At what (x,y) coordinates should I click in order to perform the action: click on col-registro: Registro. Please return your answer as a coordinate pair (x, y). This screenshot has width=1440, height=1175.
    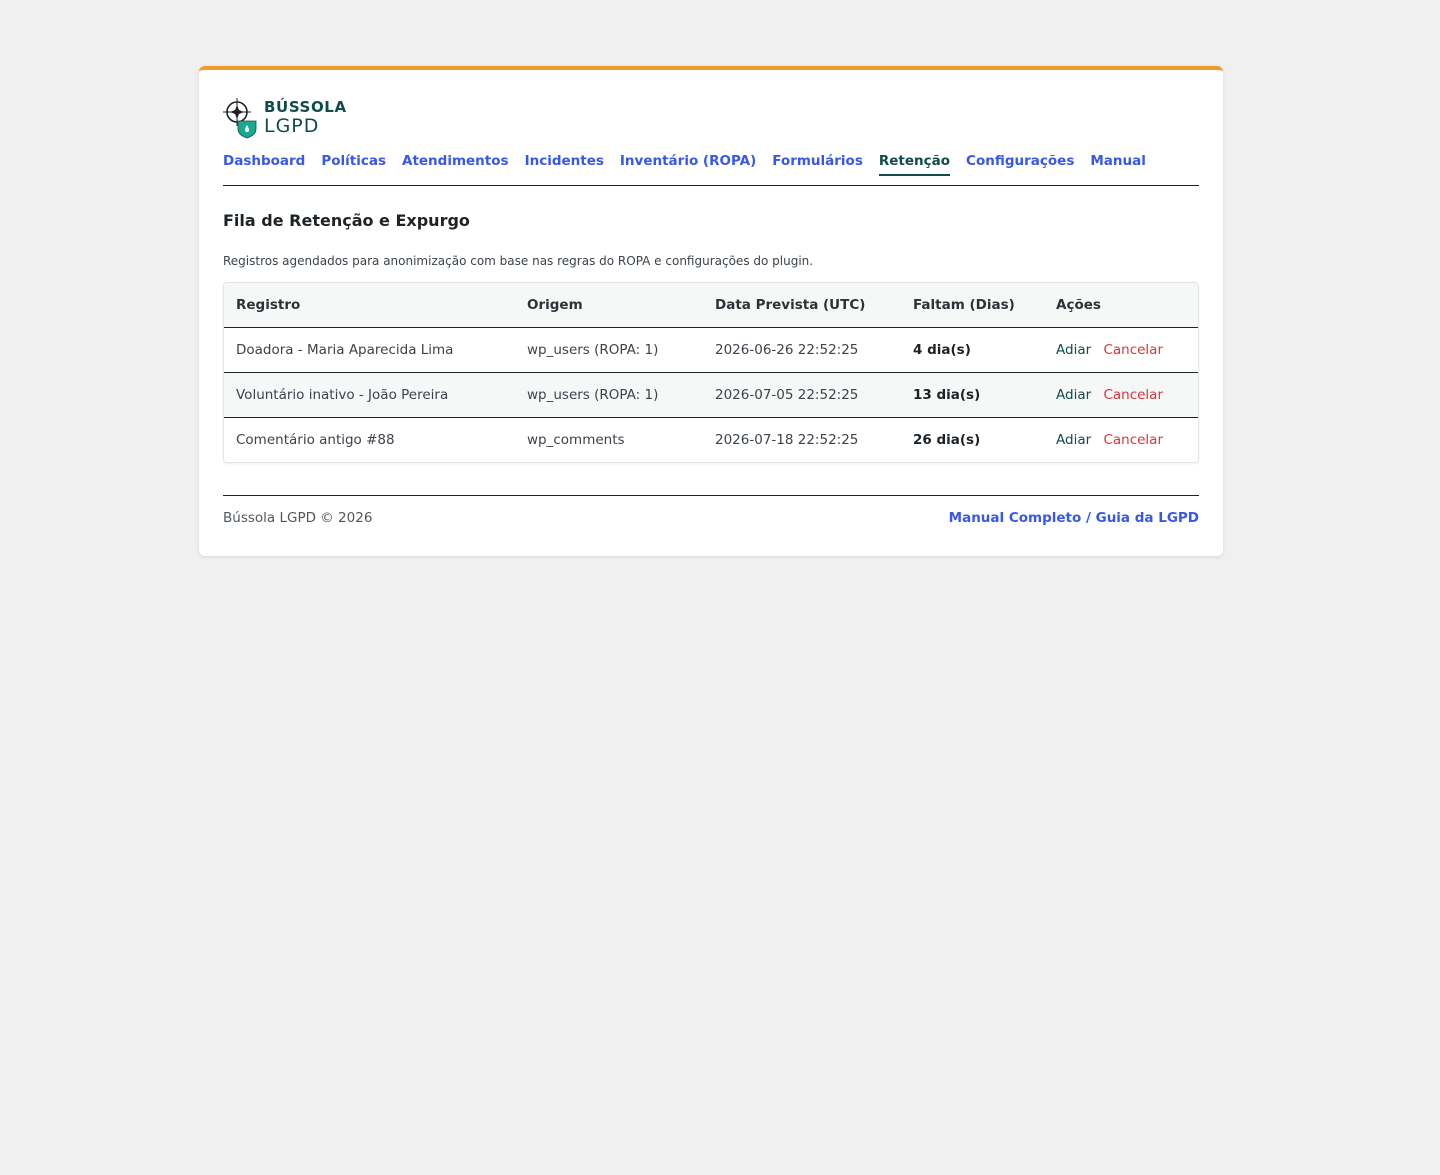
    Looking at the image, I should click on (369, 305).